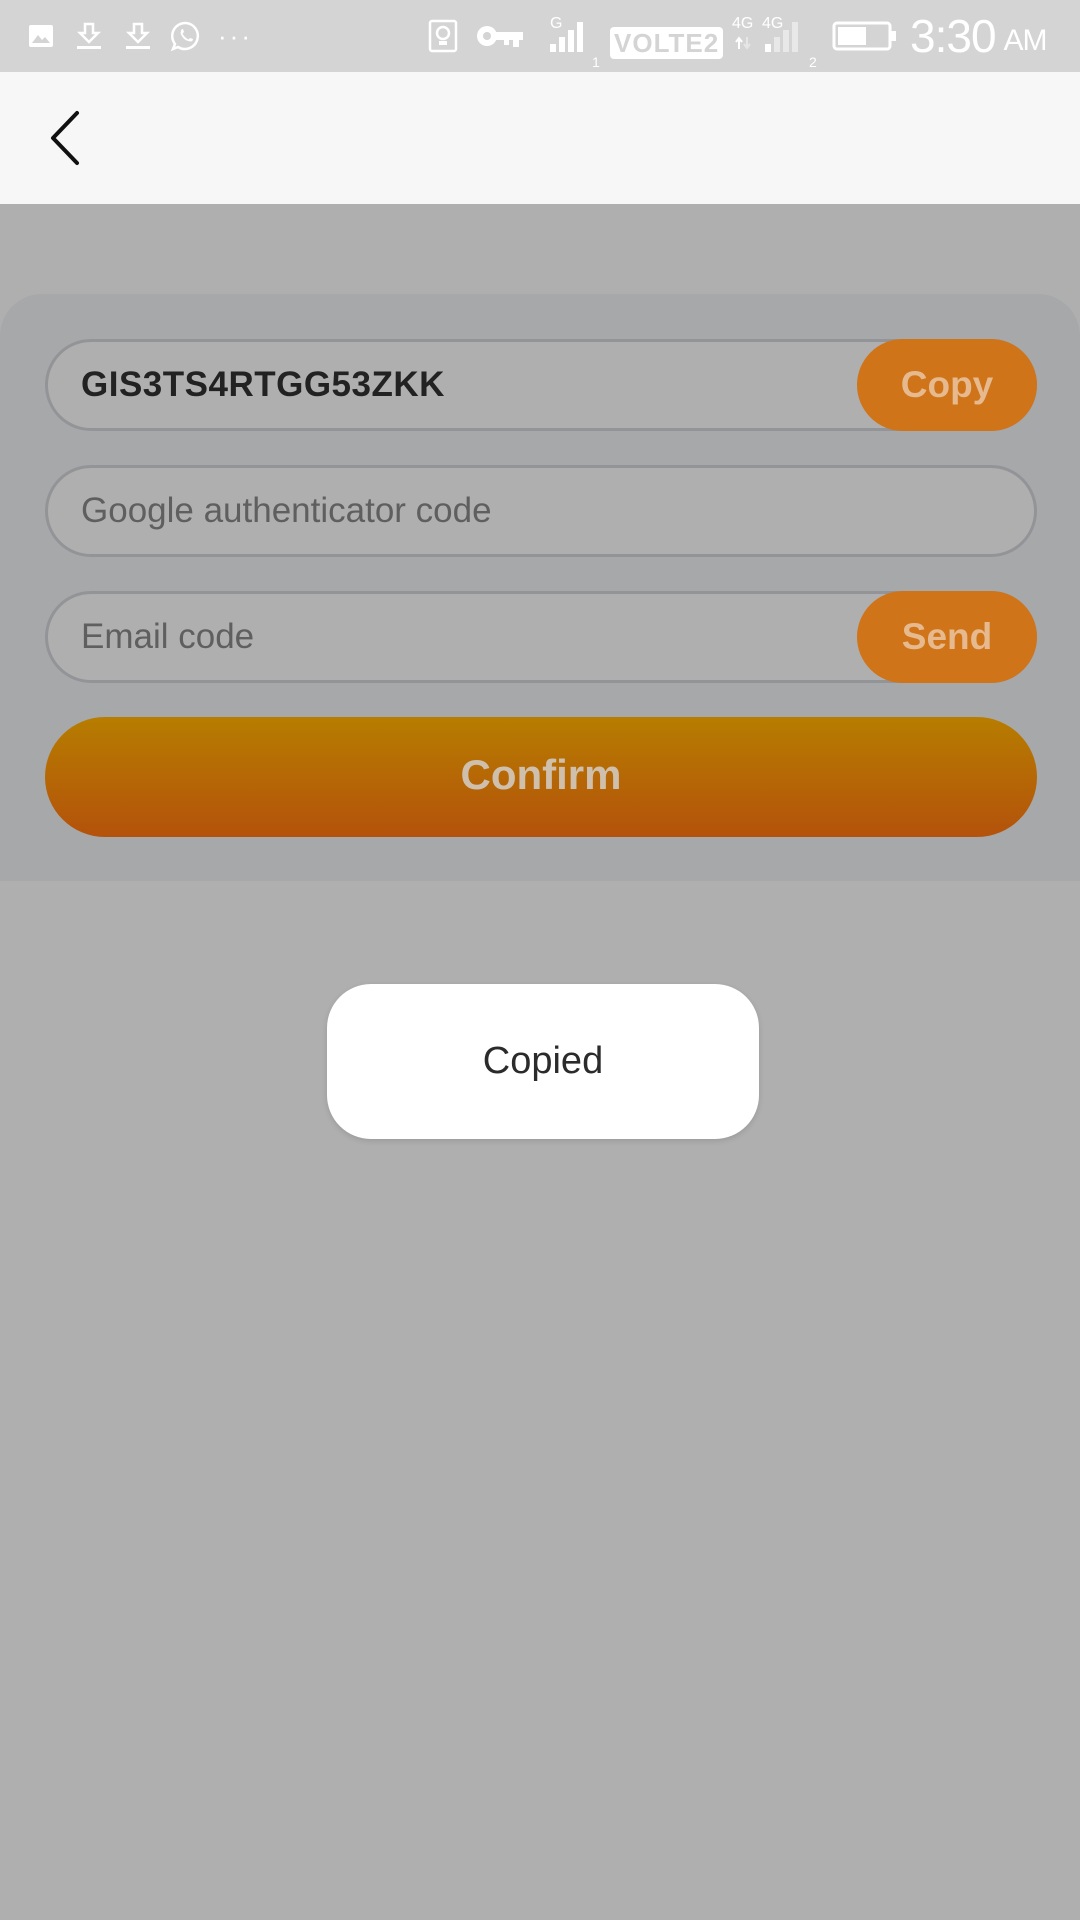 This screenshot has width=1080, height=1920. What do you see at coordinates (500, 36) in the screenshot?
I see `vpn-key-icon` at bounding box center [500, 36].